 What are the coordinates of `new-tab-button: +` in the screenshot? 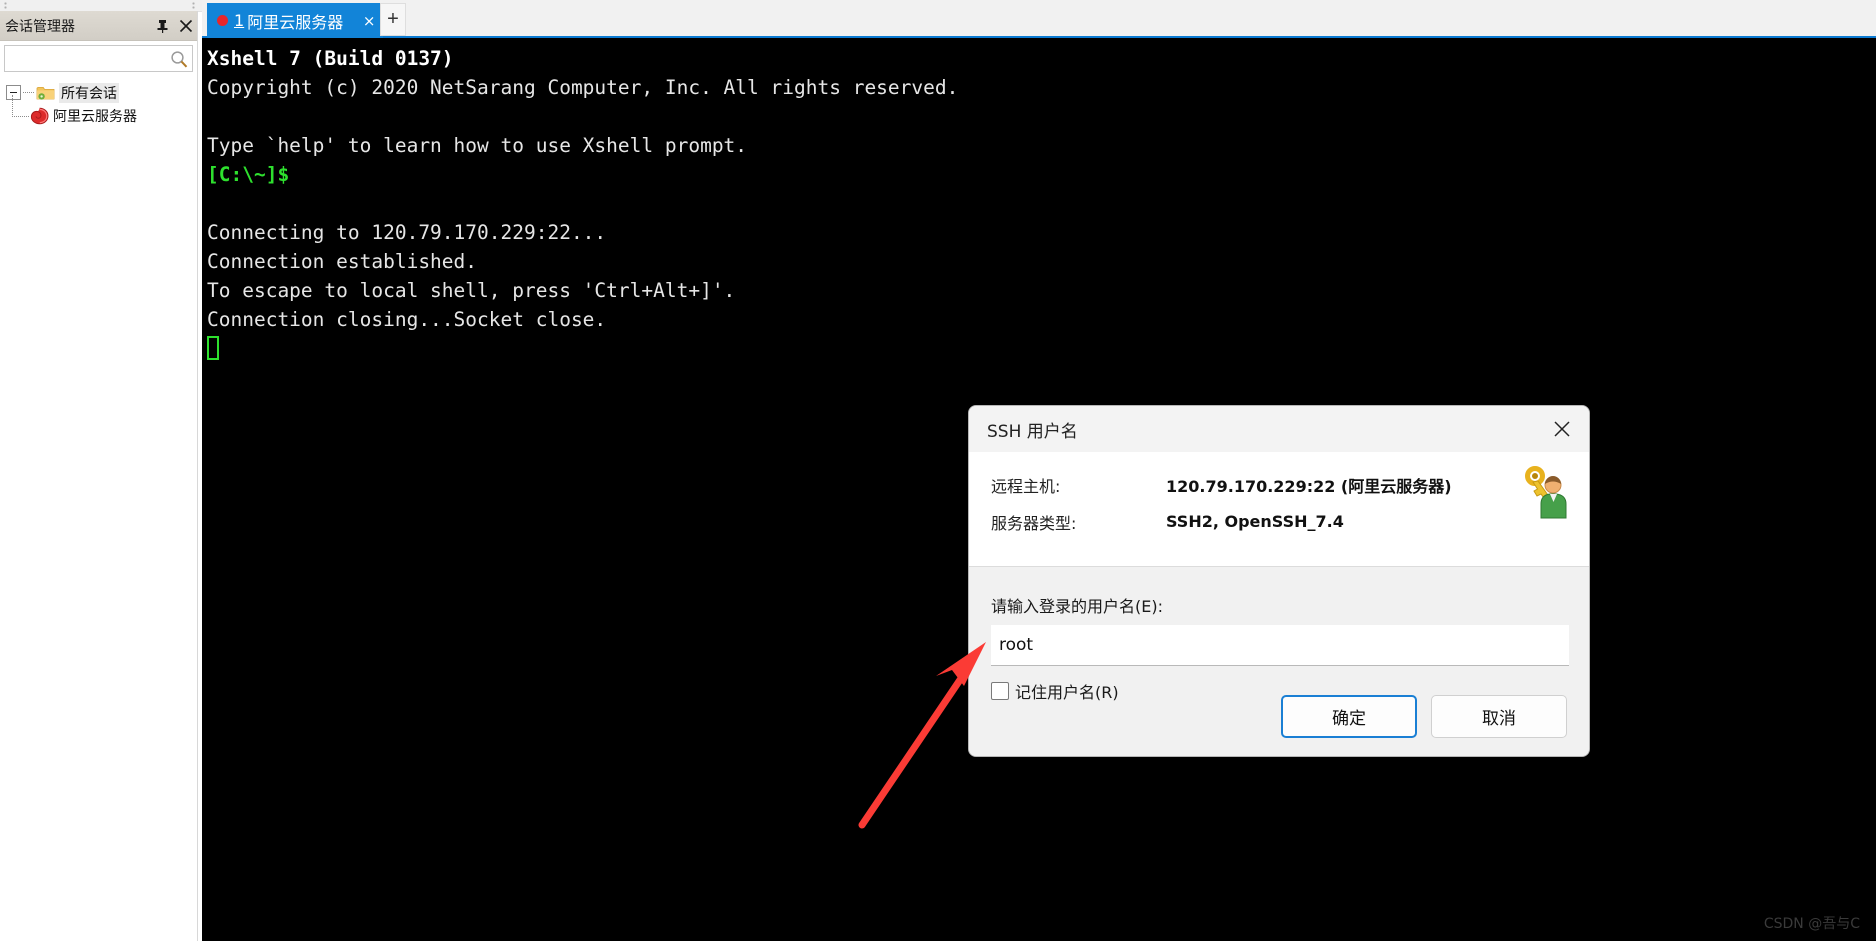 It's located at (393, 19).